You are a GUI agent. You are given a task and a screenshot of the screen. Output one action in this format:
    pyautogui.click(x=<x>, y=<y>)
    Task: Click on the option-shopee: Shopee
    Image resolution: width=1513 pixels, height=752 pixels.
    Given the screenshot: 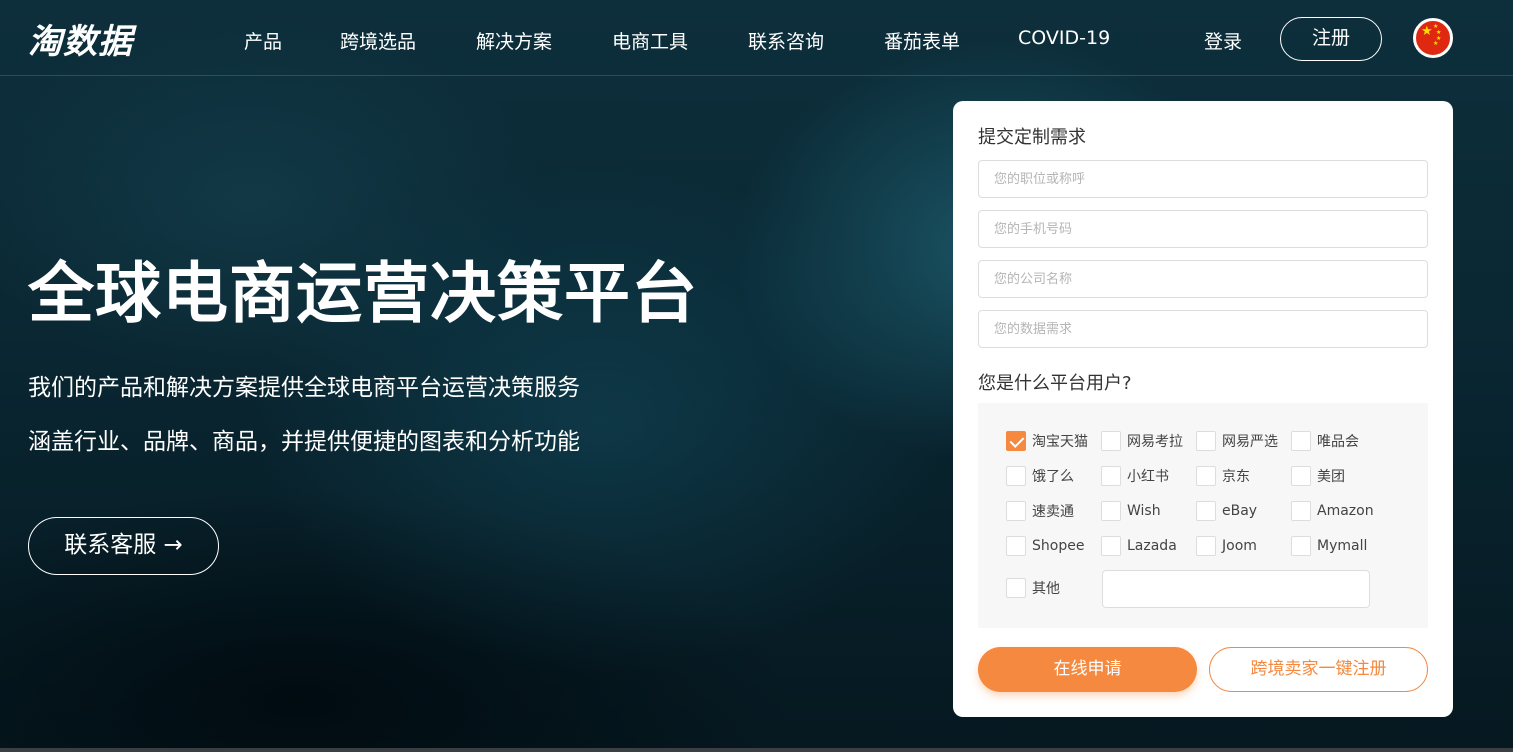 What is the action you would take?
    pyautogui.click(x=1045, y=546)
    